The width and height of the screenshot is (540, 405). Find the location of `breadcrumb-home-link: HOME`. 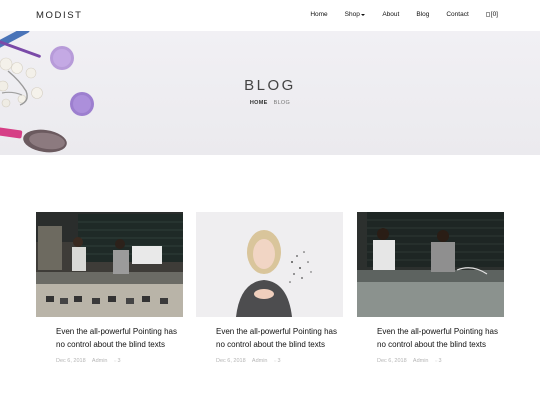

breadcrumb-home-link: HOME is located at coordinates (259, 103).